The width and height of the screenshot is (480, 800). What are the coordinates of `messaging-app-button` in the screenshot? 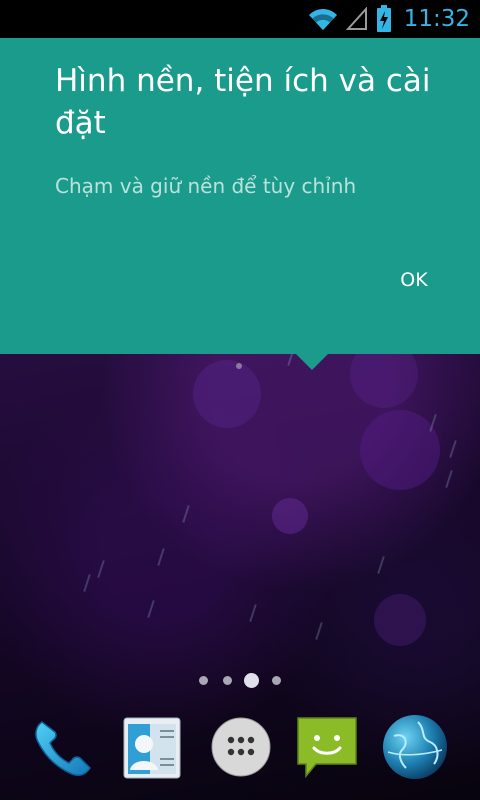 It's located at (327, 747).